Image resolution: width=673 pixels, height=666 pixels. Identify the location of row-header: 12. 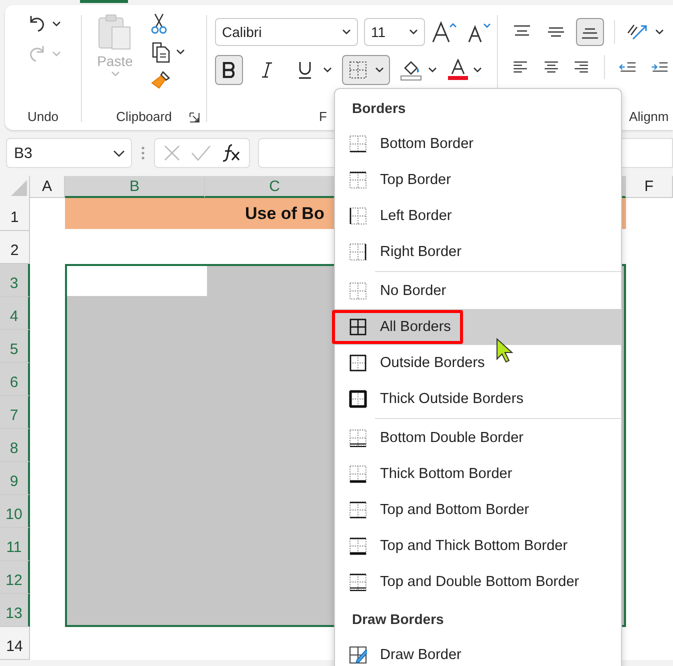
(15, 577).